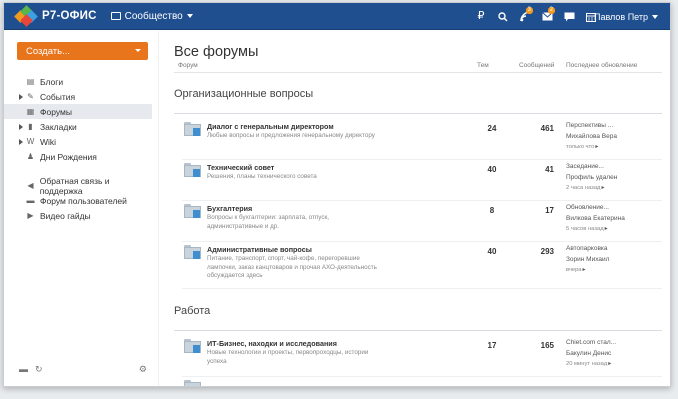  What do you see at coordinates (115, 16) in the screenshot?
I see `community-icon` at bounding box center [115, 16].